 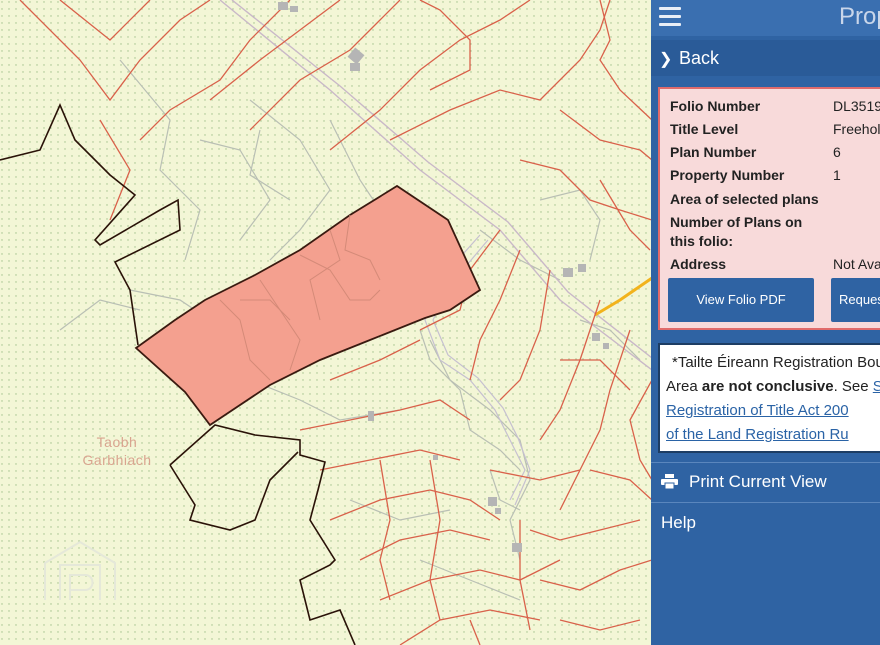 I want to click on land-registration-rules-link: of the Land Registration Ru, so click(x=757, y=434).